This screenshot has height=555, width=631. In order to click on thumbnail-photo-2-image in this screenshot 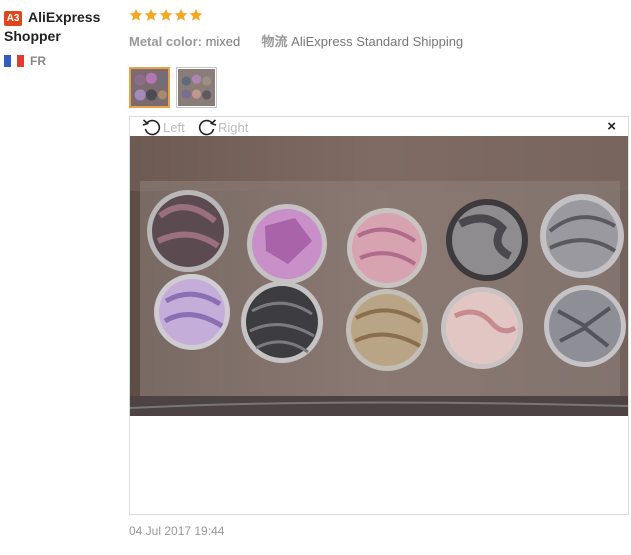, I will do `click(196, 87)`.